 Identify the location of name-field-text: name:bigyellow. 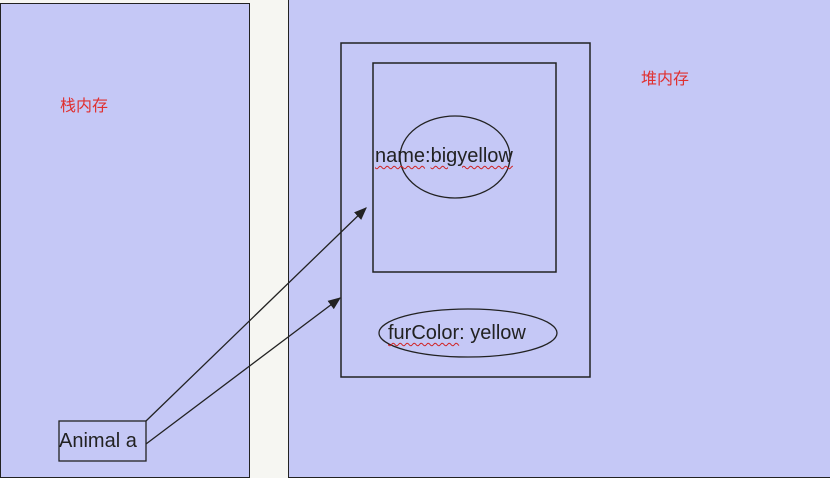
(444, 156).